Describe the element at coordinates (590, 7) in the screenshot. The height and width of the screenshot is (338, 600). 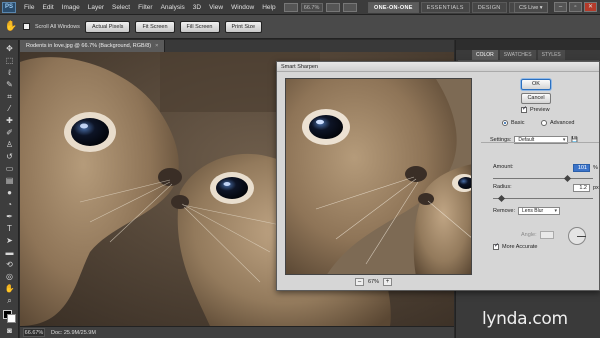
I see `close-button: ✕` at that location.